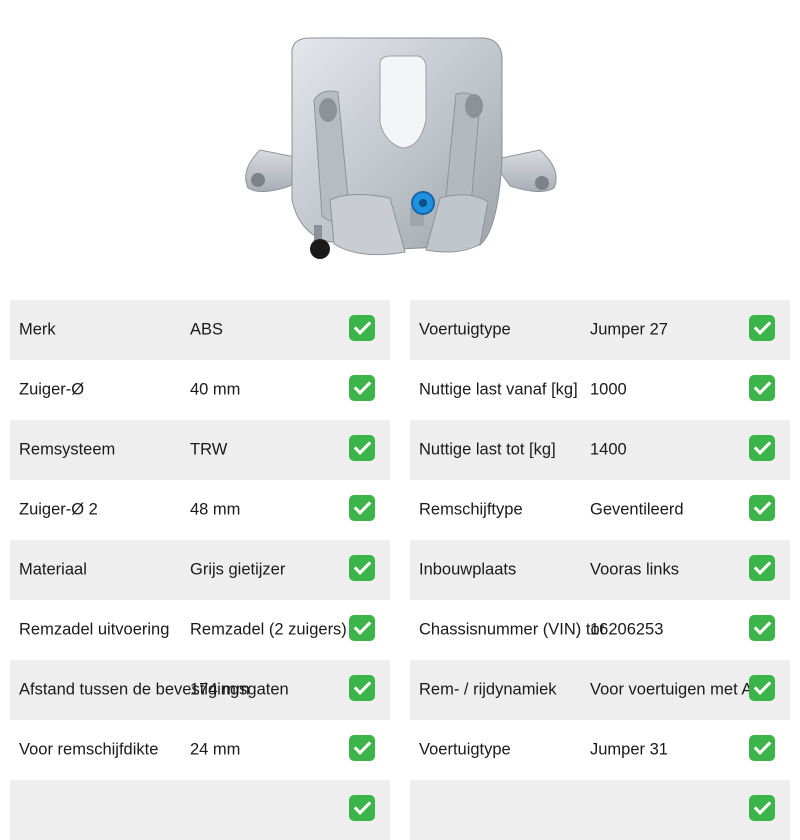 The width and height of the screenshot is (800, 840). What do you see at coordinates (67, 449) in the screenshot?
I see `spec-label: Remsysteem` at bounding box center [67, 449].